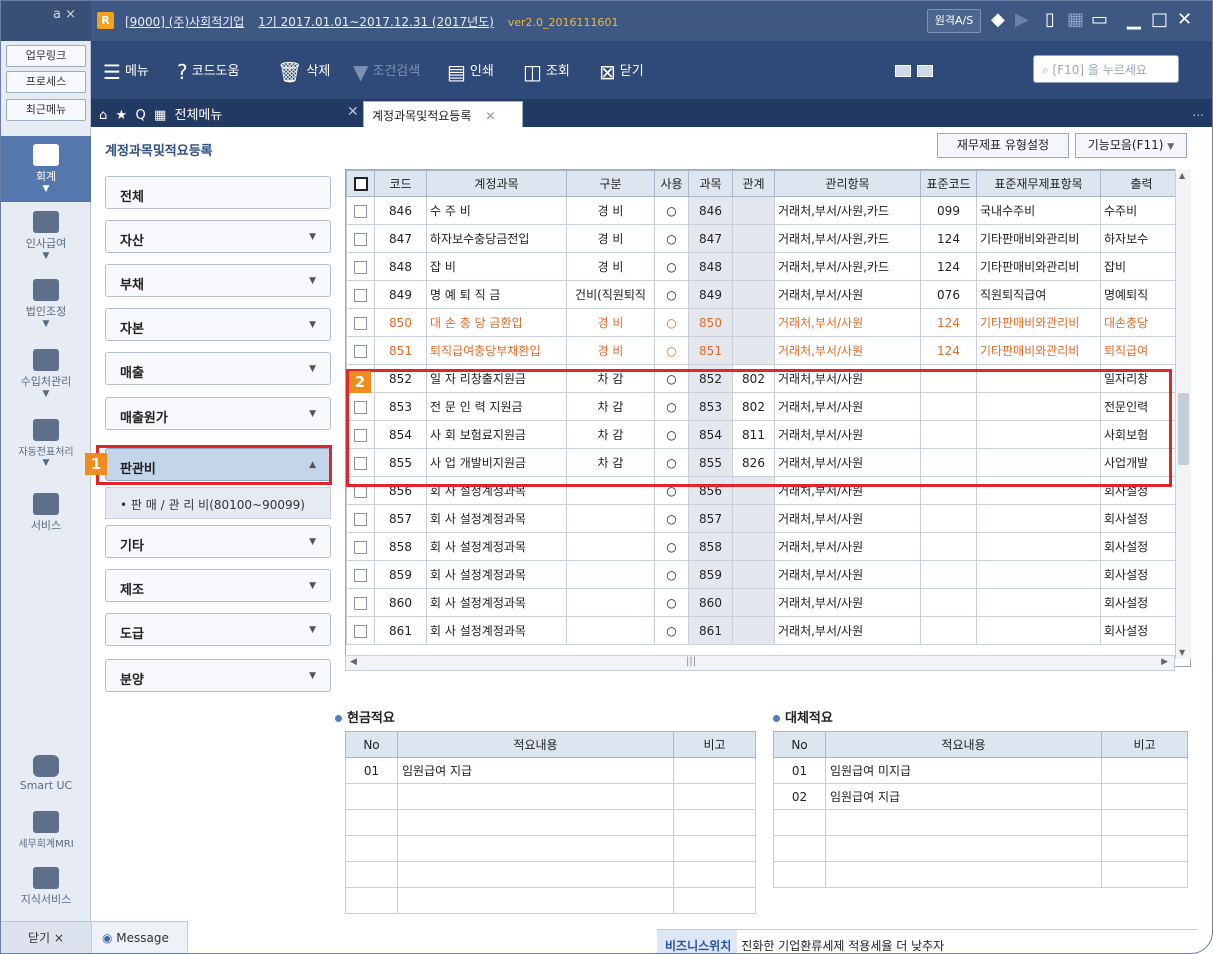 This screenshot has height=954, width=1213. What do you see at coordinates (710, 210) in the screenshot?
I see `account-cell: 846` at bounding box center [710, 210].